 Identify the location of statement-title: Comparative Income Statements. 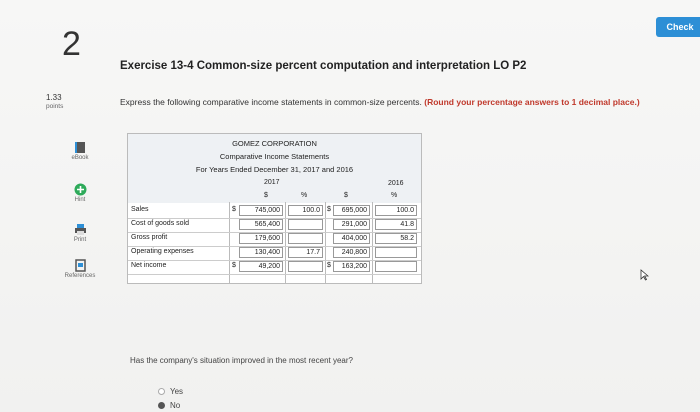
(274, 156).